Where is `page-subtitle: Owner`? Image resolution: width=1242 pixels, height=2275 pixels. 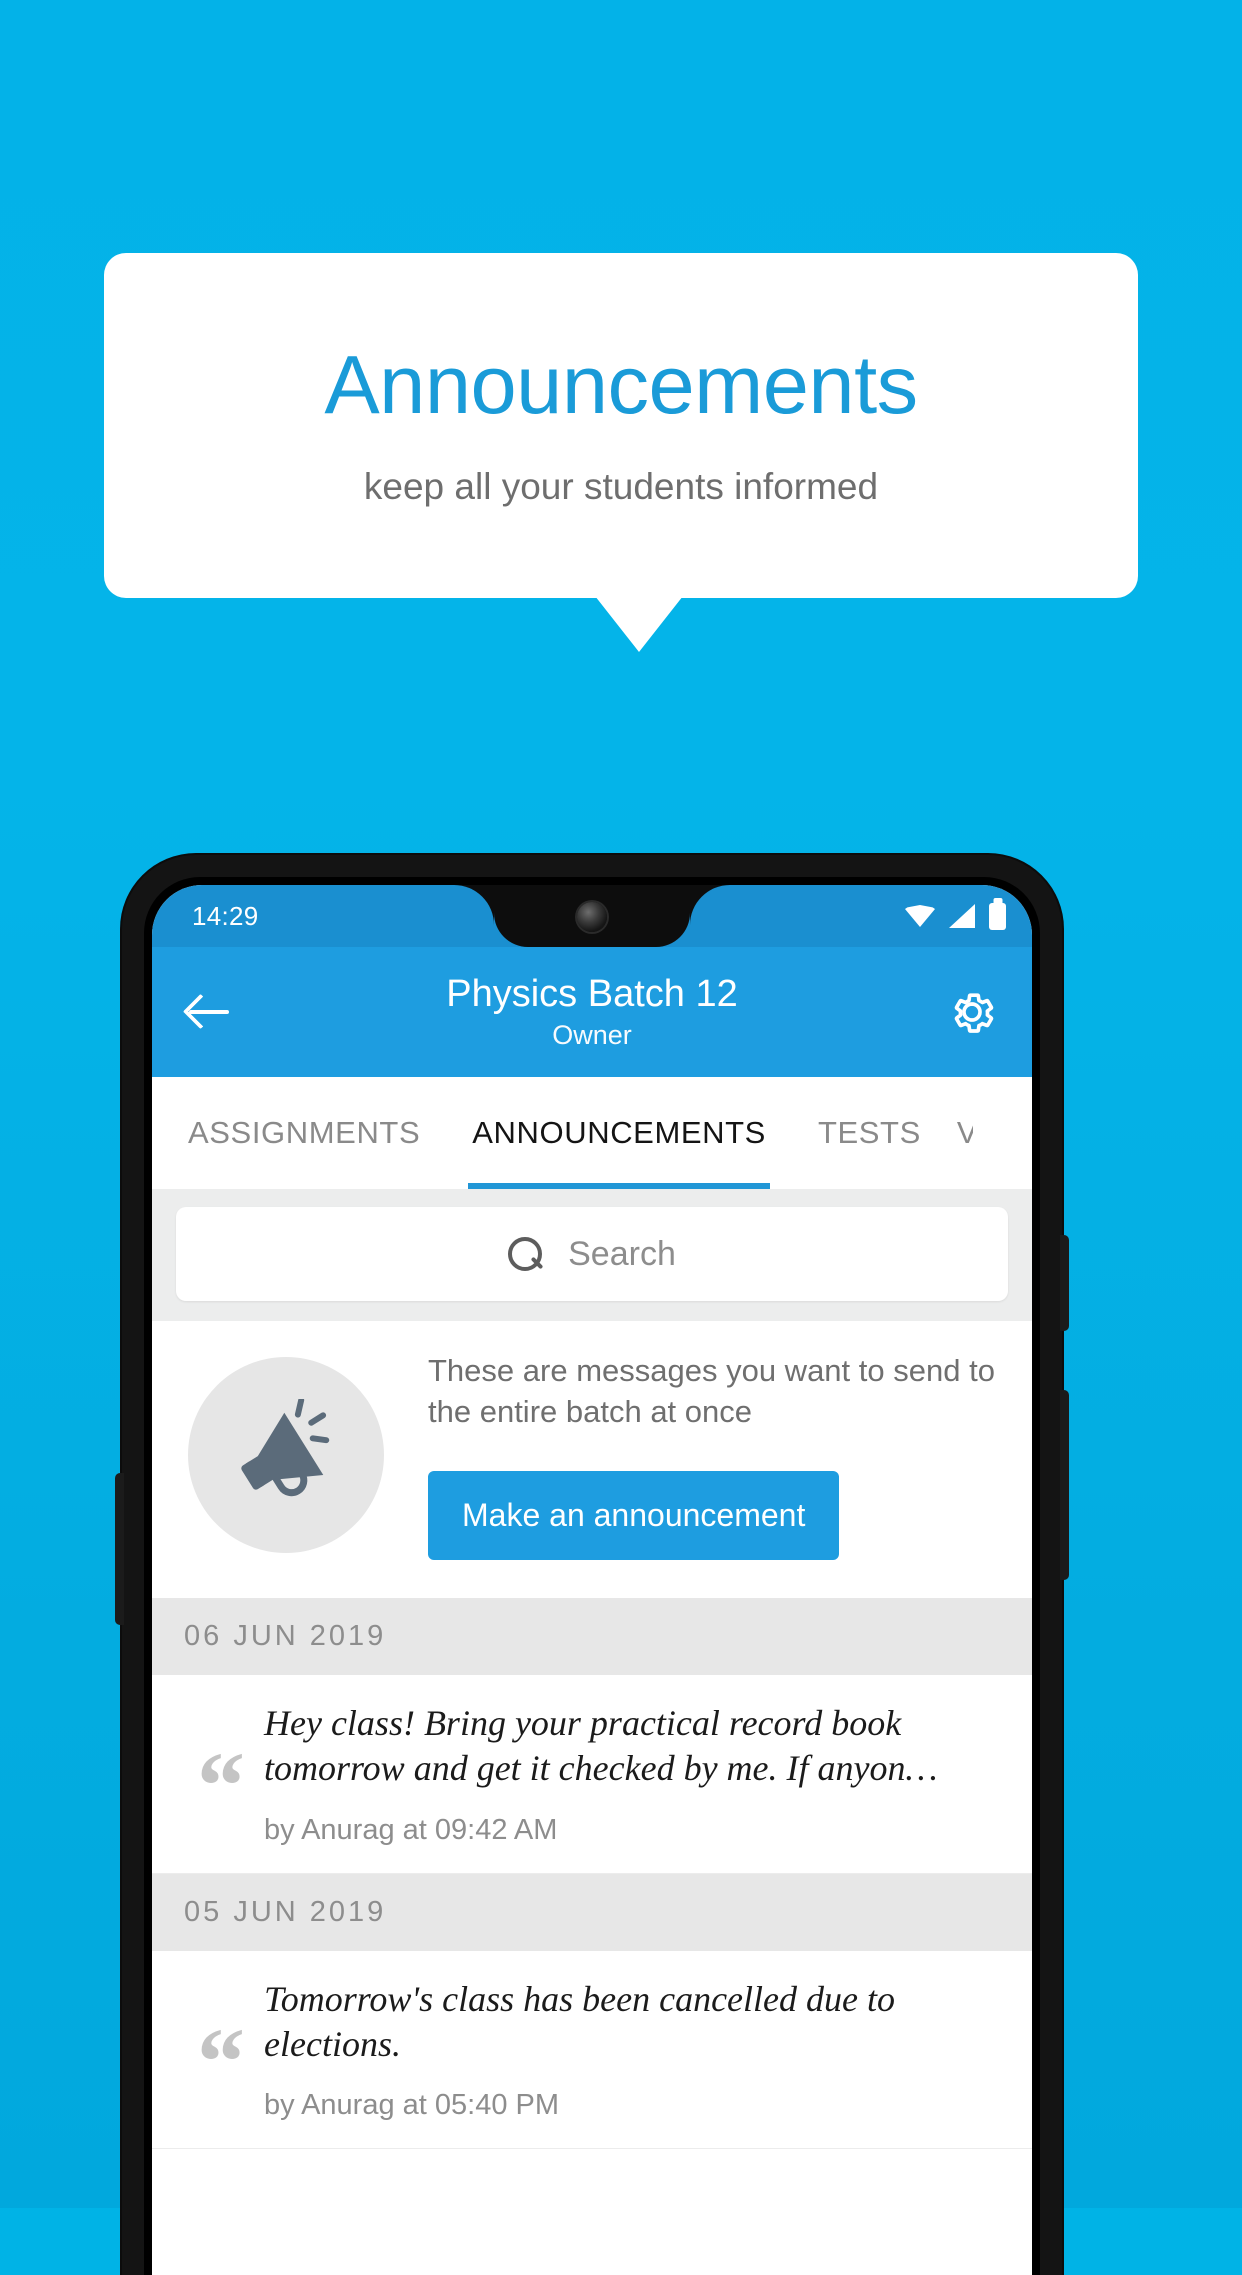 page-subtitle: Owner is located at coordinates (592, 1035).